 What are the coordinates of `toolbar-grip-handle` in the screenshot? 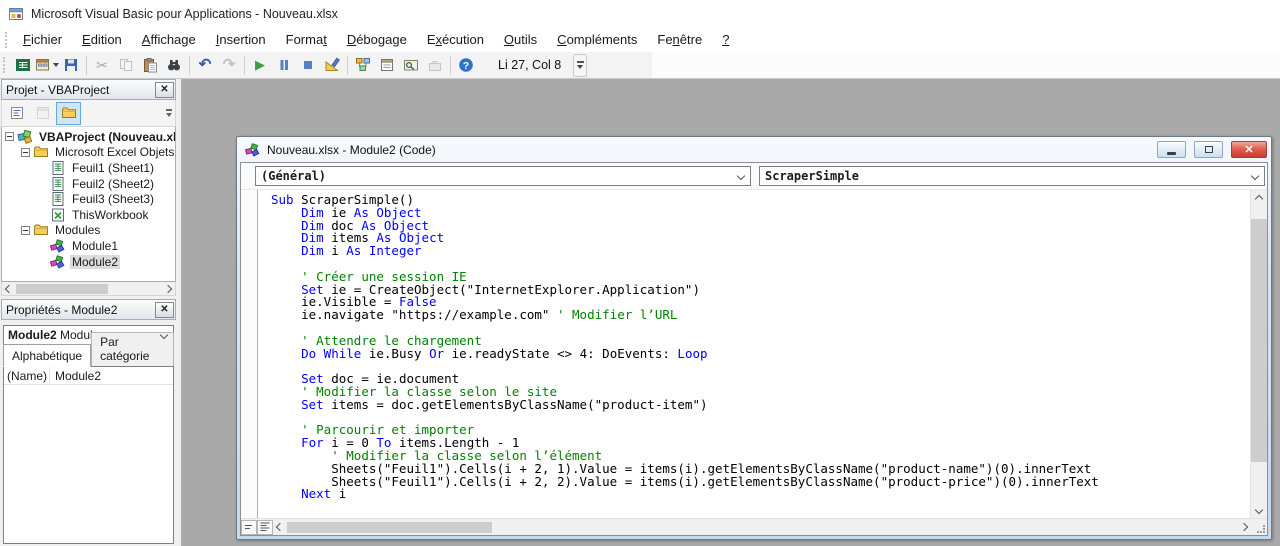 It's located at (4, 65).